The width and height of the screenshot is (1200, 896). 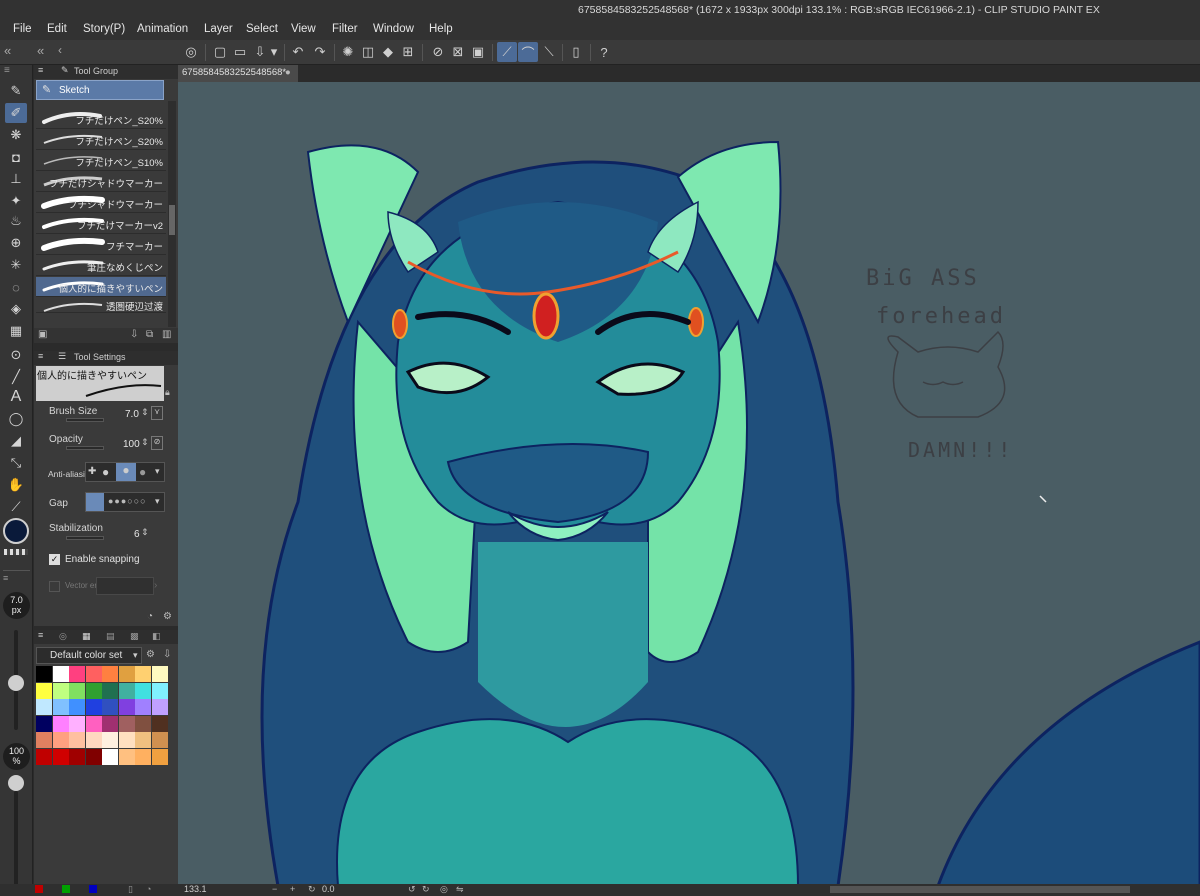 I want to click on blue-channel-icon, so click(x=93, y=889).